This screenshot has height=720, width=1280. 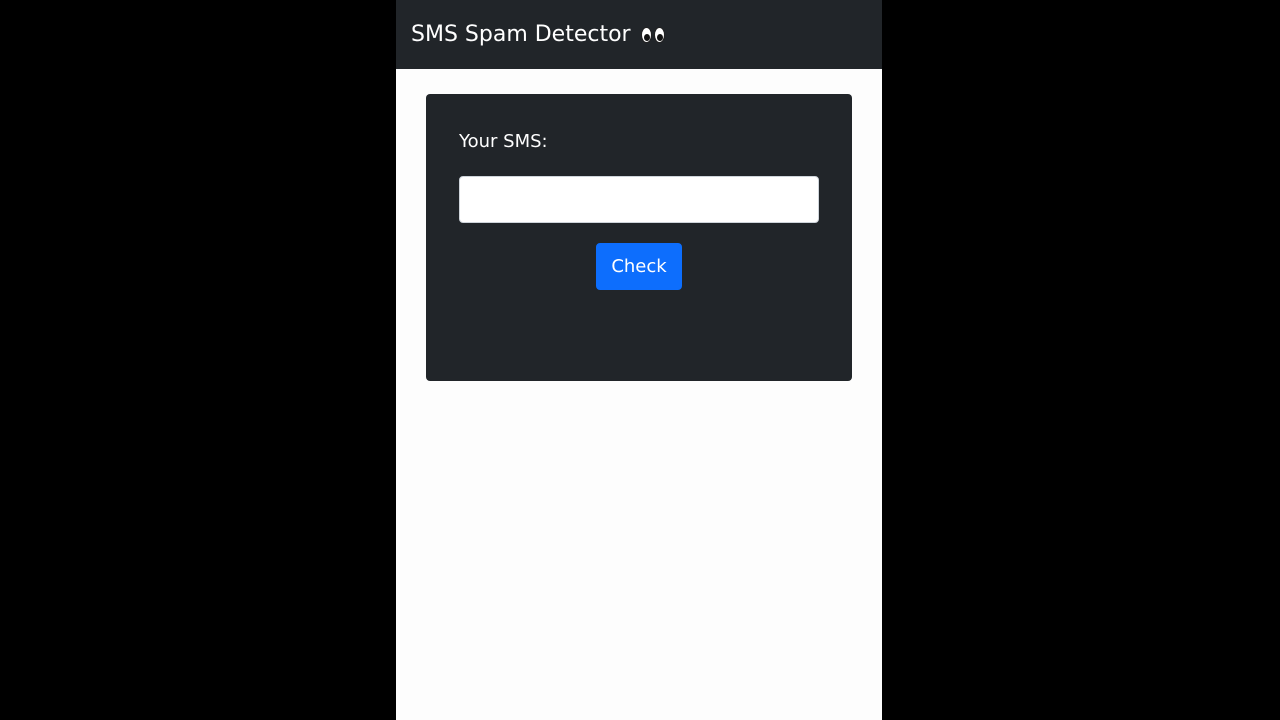 I want to click on sms-label: Your SMS:, so click(x=503, y=141).